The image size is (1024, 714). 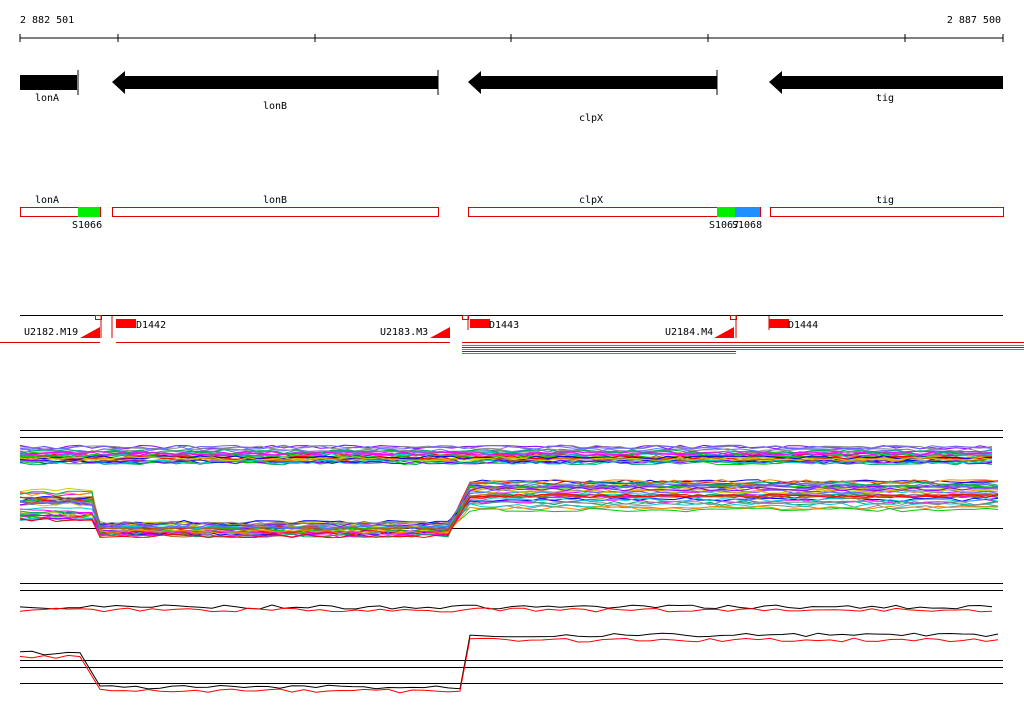 What do you see at coordinates (480, 323) in the screenshot?
I see `operon-block-D1443` at bounding box center [480, 323].